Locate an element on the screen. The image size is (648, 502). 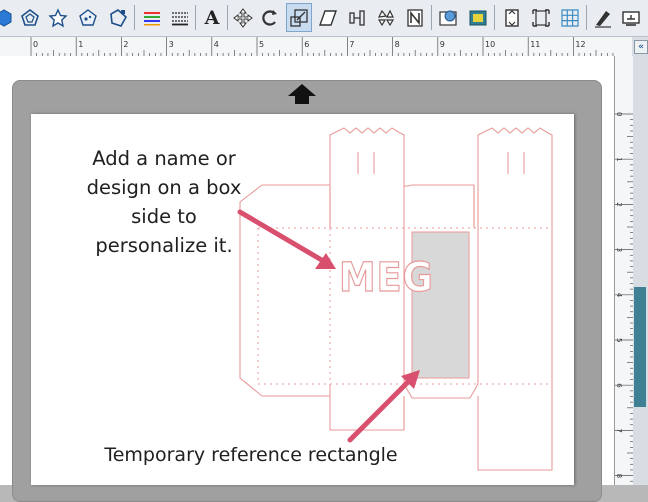
callout-arrow-top is located at coordinates (286, 239).